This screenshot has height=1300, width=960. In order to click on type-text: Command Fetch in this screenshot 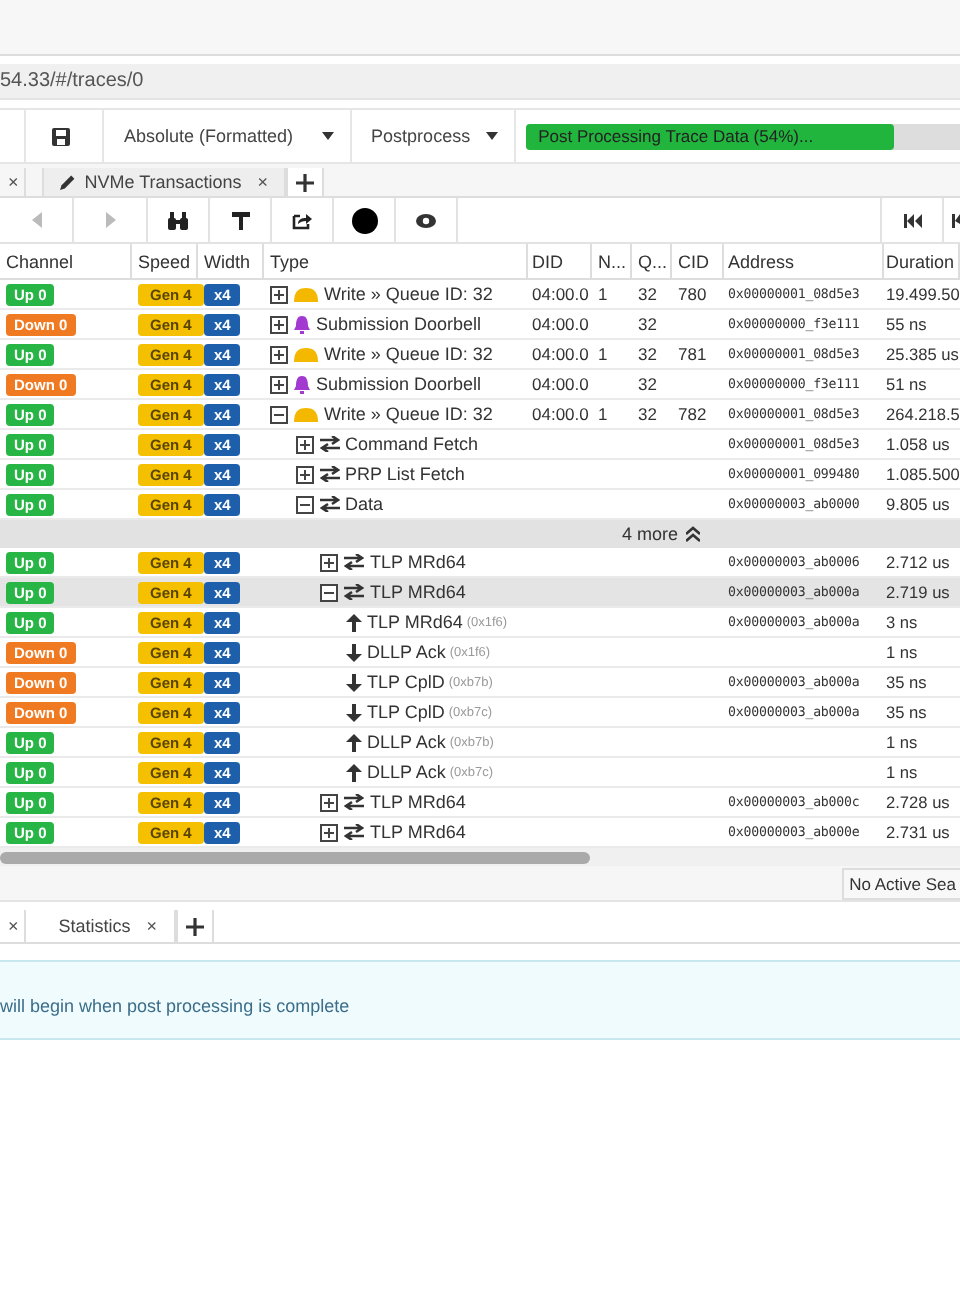, I will do `click(412, 444)`.